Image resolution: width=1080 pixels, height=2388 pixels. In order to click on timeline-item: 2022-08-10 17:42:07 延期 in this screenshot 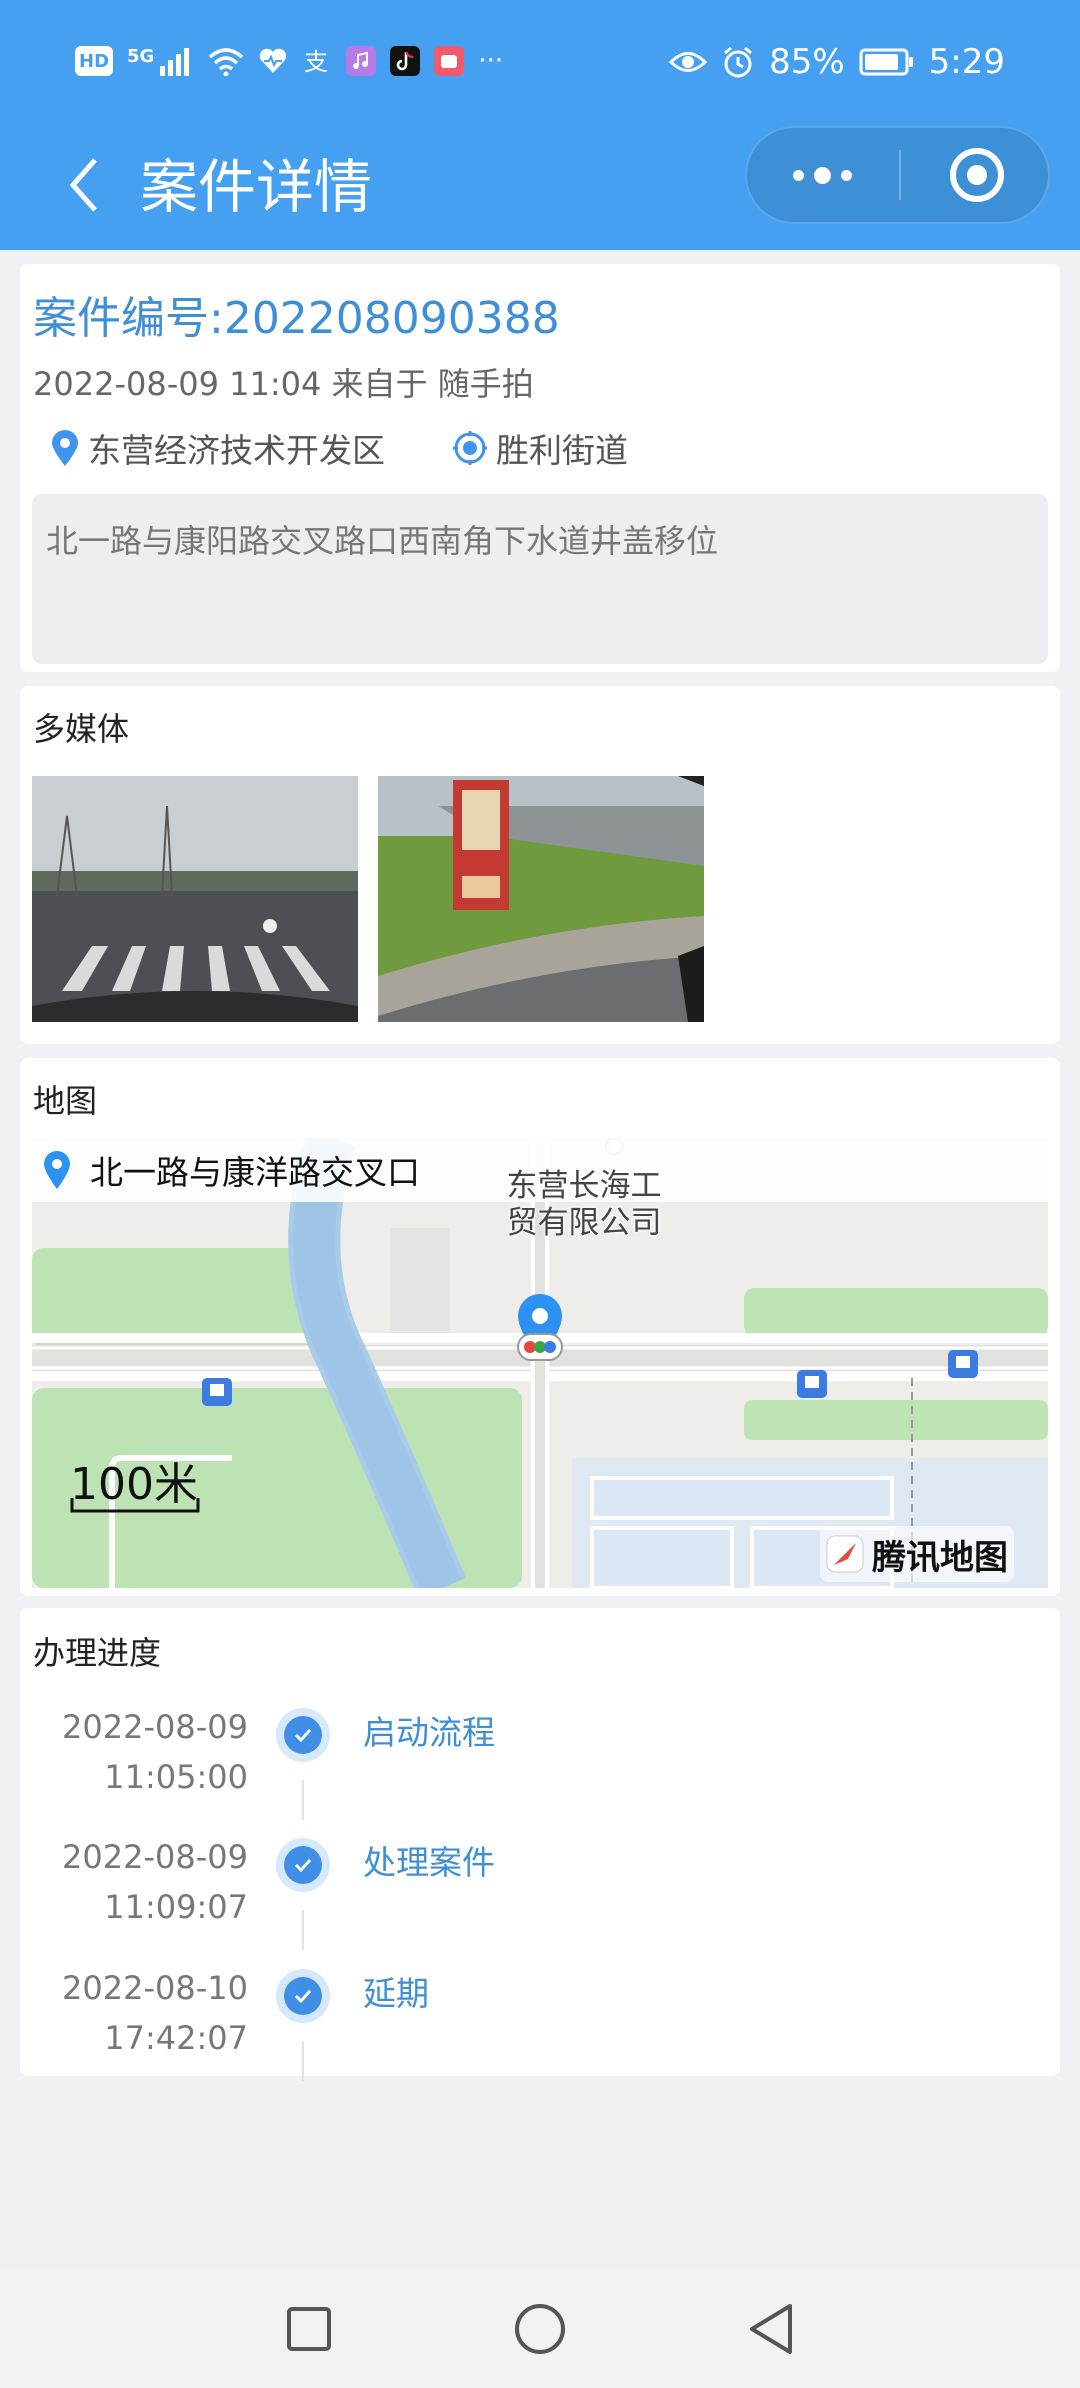, I will do `click(540, 2028)`.